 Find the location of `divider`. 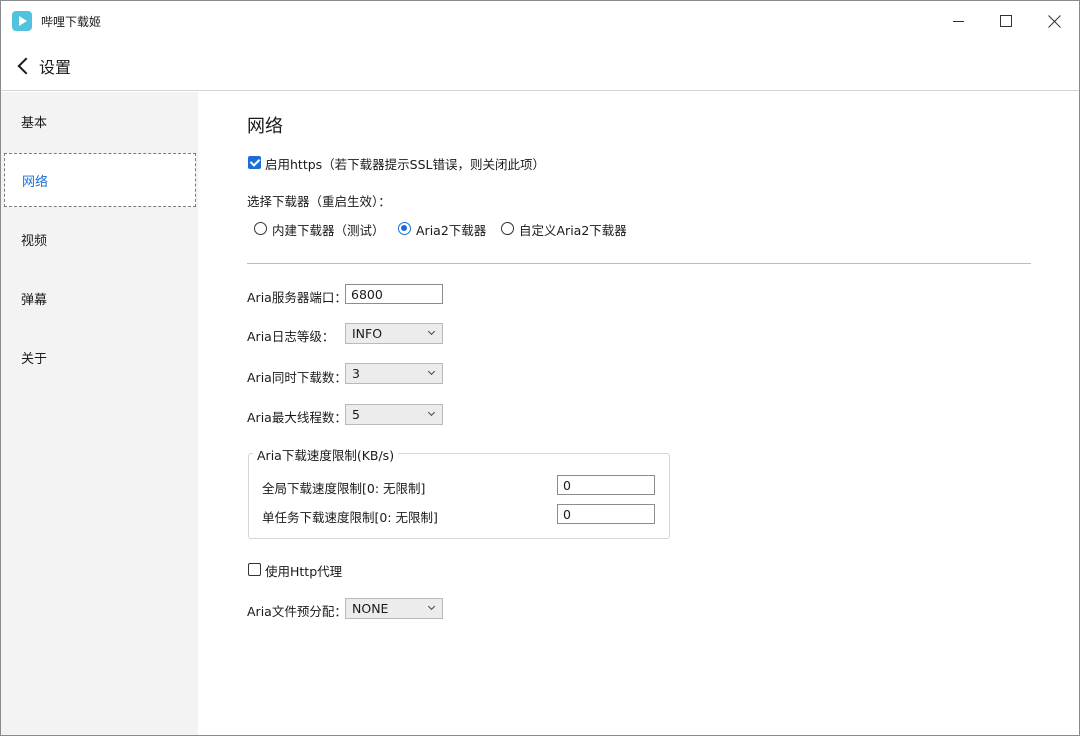

divider is located at coordinates (639, 263).